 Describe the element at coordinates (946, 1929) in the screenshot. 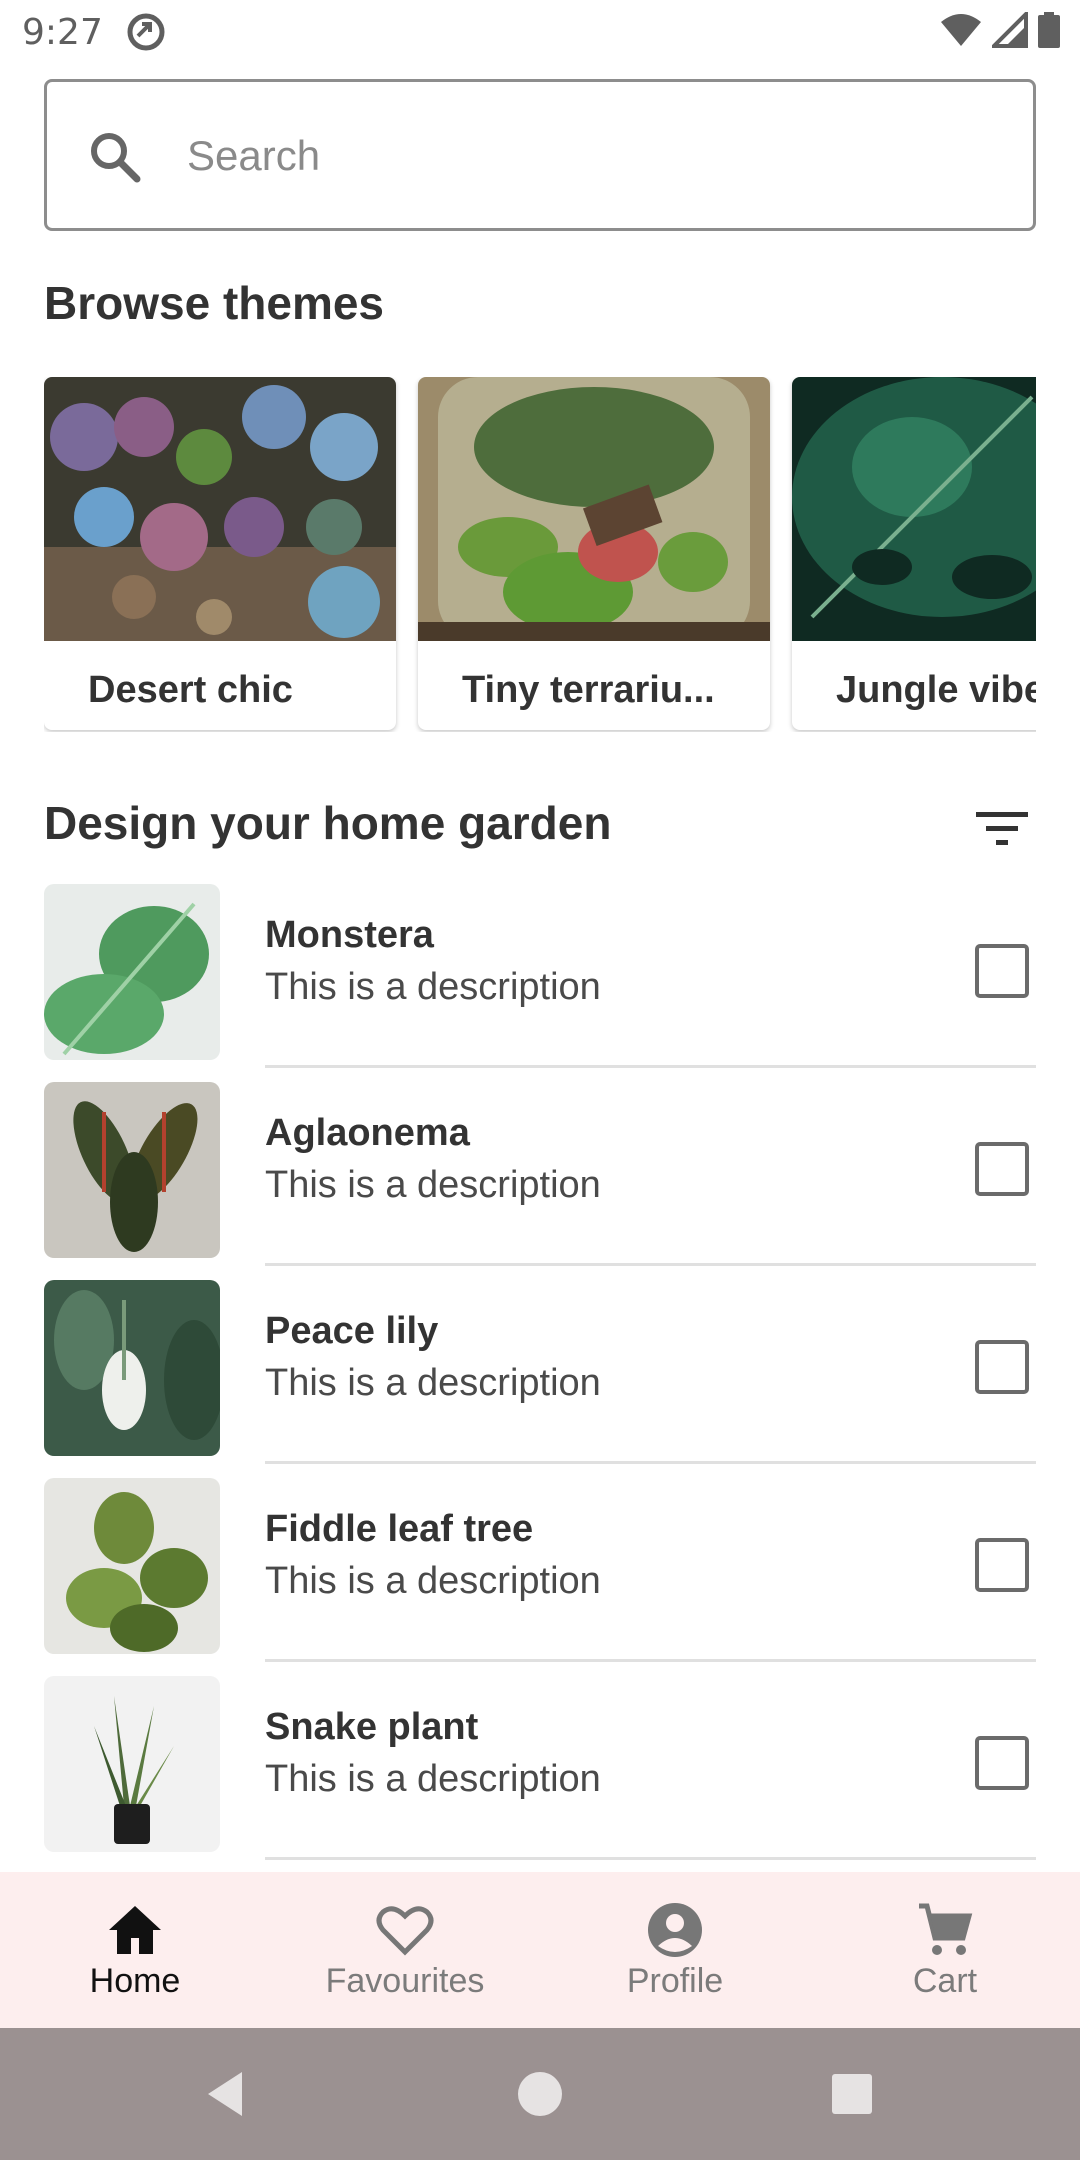

I see `cart-icon` at that location.